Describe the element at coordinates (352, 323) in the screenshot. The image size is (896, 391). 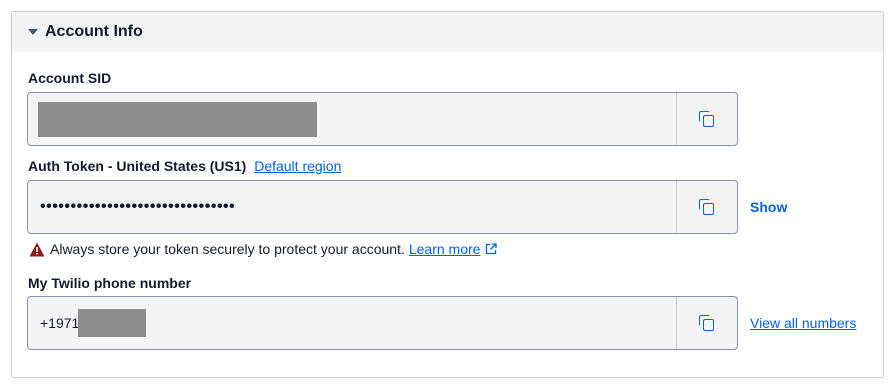
I see `phone-value: +1971` at that location.